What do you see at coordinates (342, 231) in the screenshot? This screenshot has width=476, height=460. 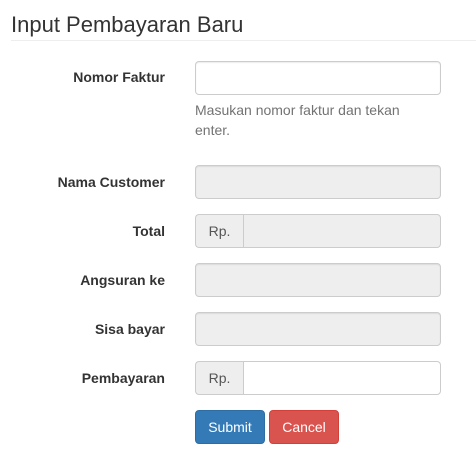 I see `total-input` at bounding box center [342, 231].